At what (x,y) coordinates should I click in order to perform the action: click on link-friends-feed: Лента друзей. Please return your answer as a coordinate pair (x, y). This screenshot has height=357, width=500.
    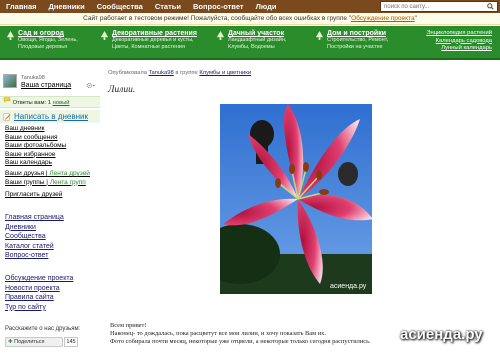
    Looking at the image, I should click on (69, 173).